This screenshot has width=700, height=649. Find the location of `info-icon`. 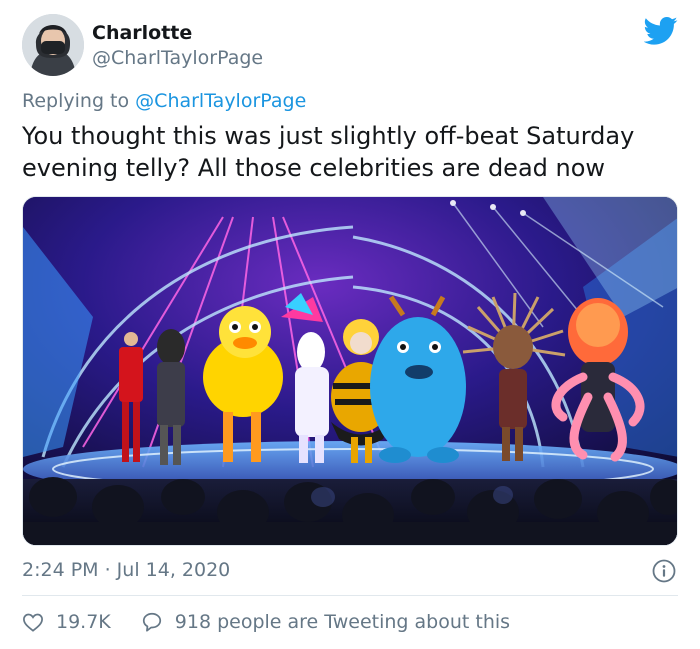

info-icon is located at coordinates (664, 571).